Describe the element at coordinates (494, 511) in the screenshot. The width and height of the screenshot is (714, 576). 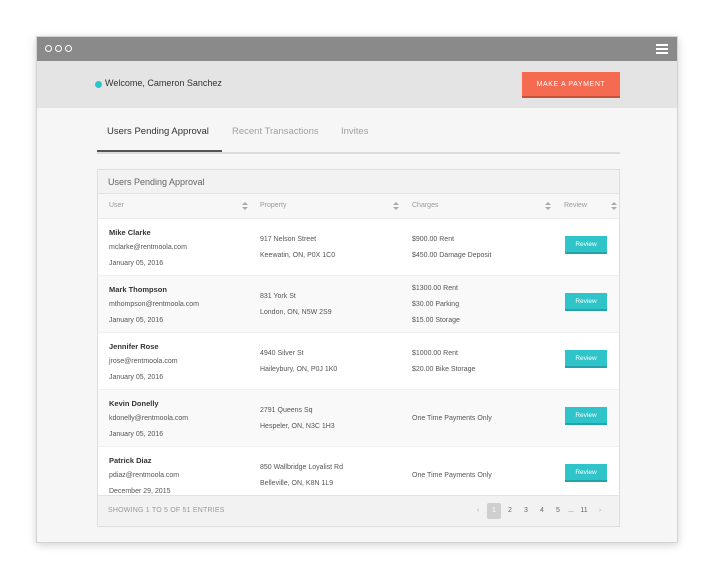
I see `page-button: 1` at that location.